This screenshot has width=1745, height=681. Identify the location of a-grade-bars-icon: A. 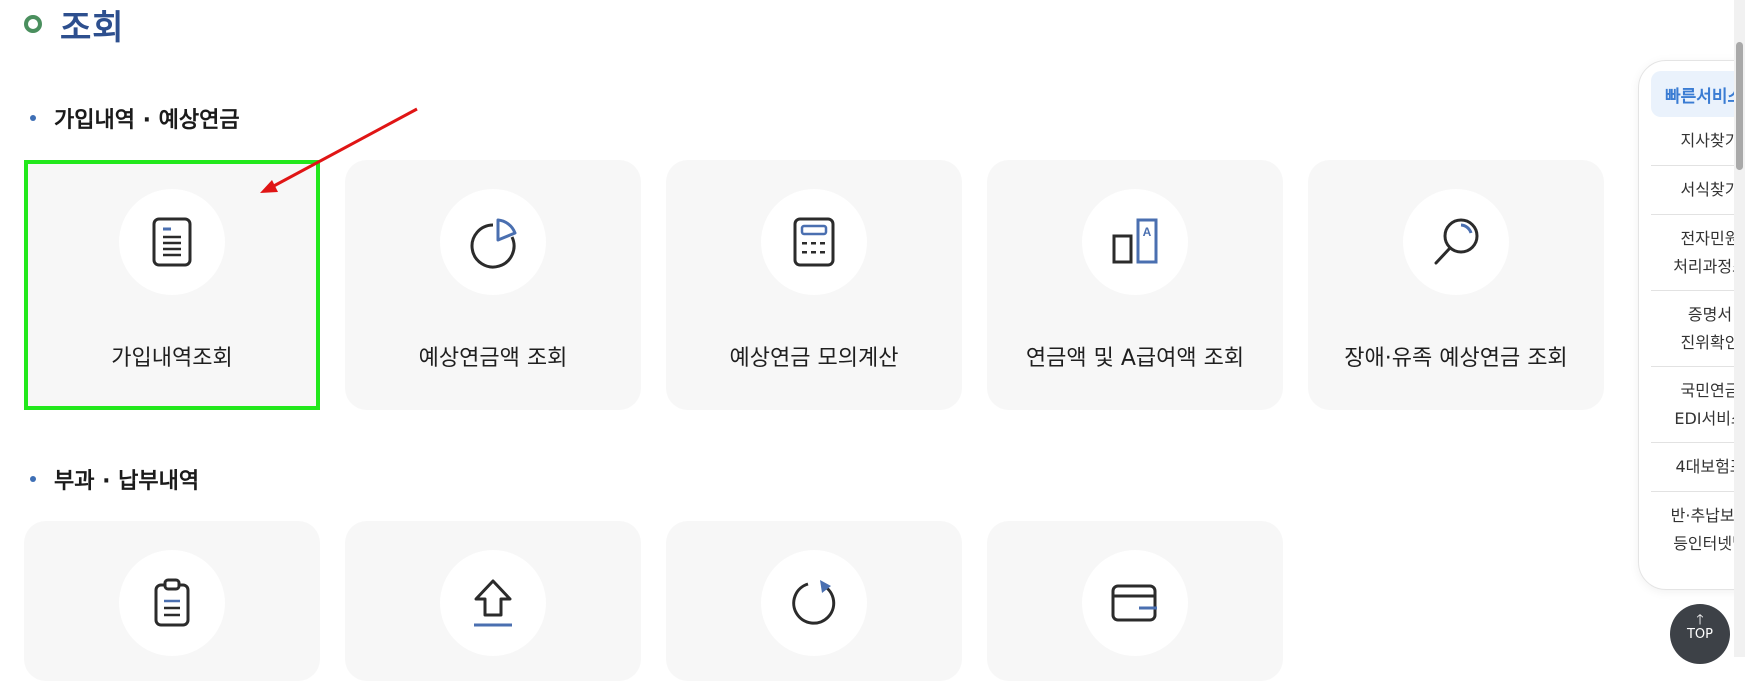
(1135, 241).